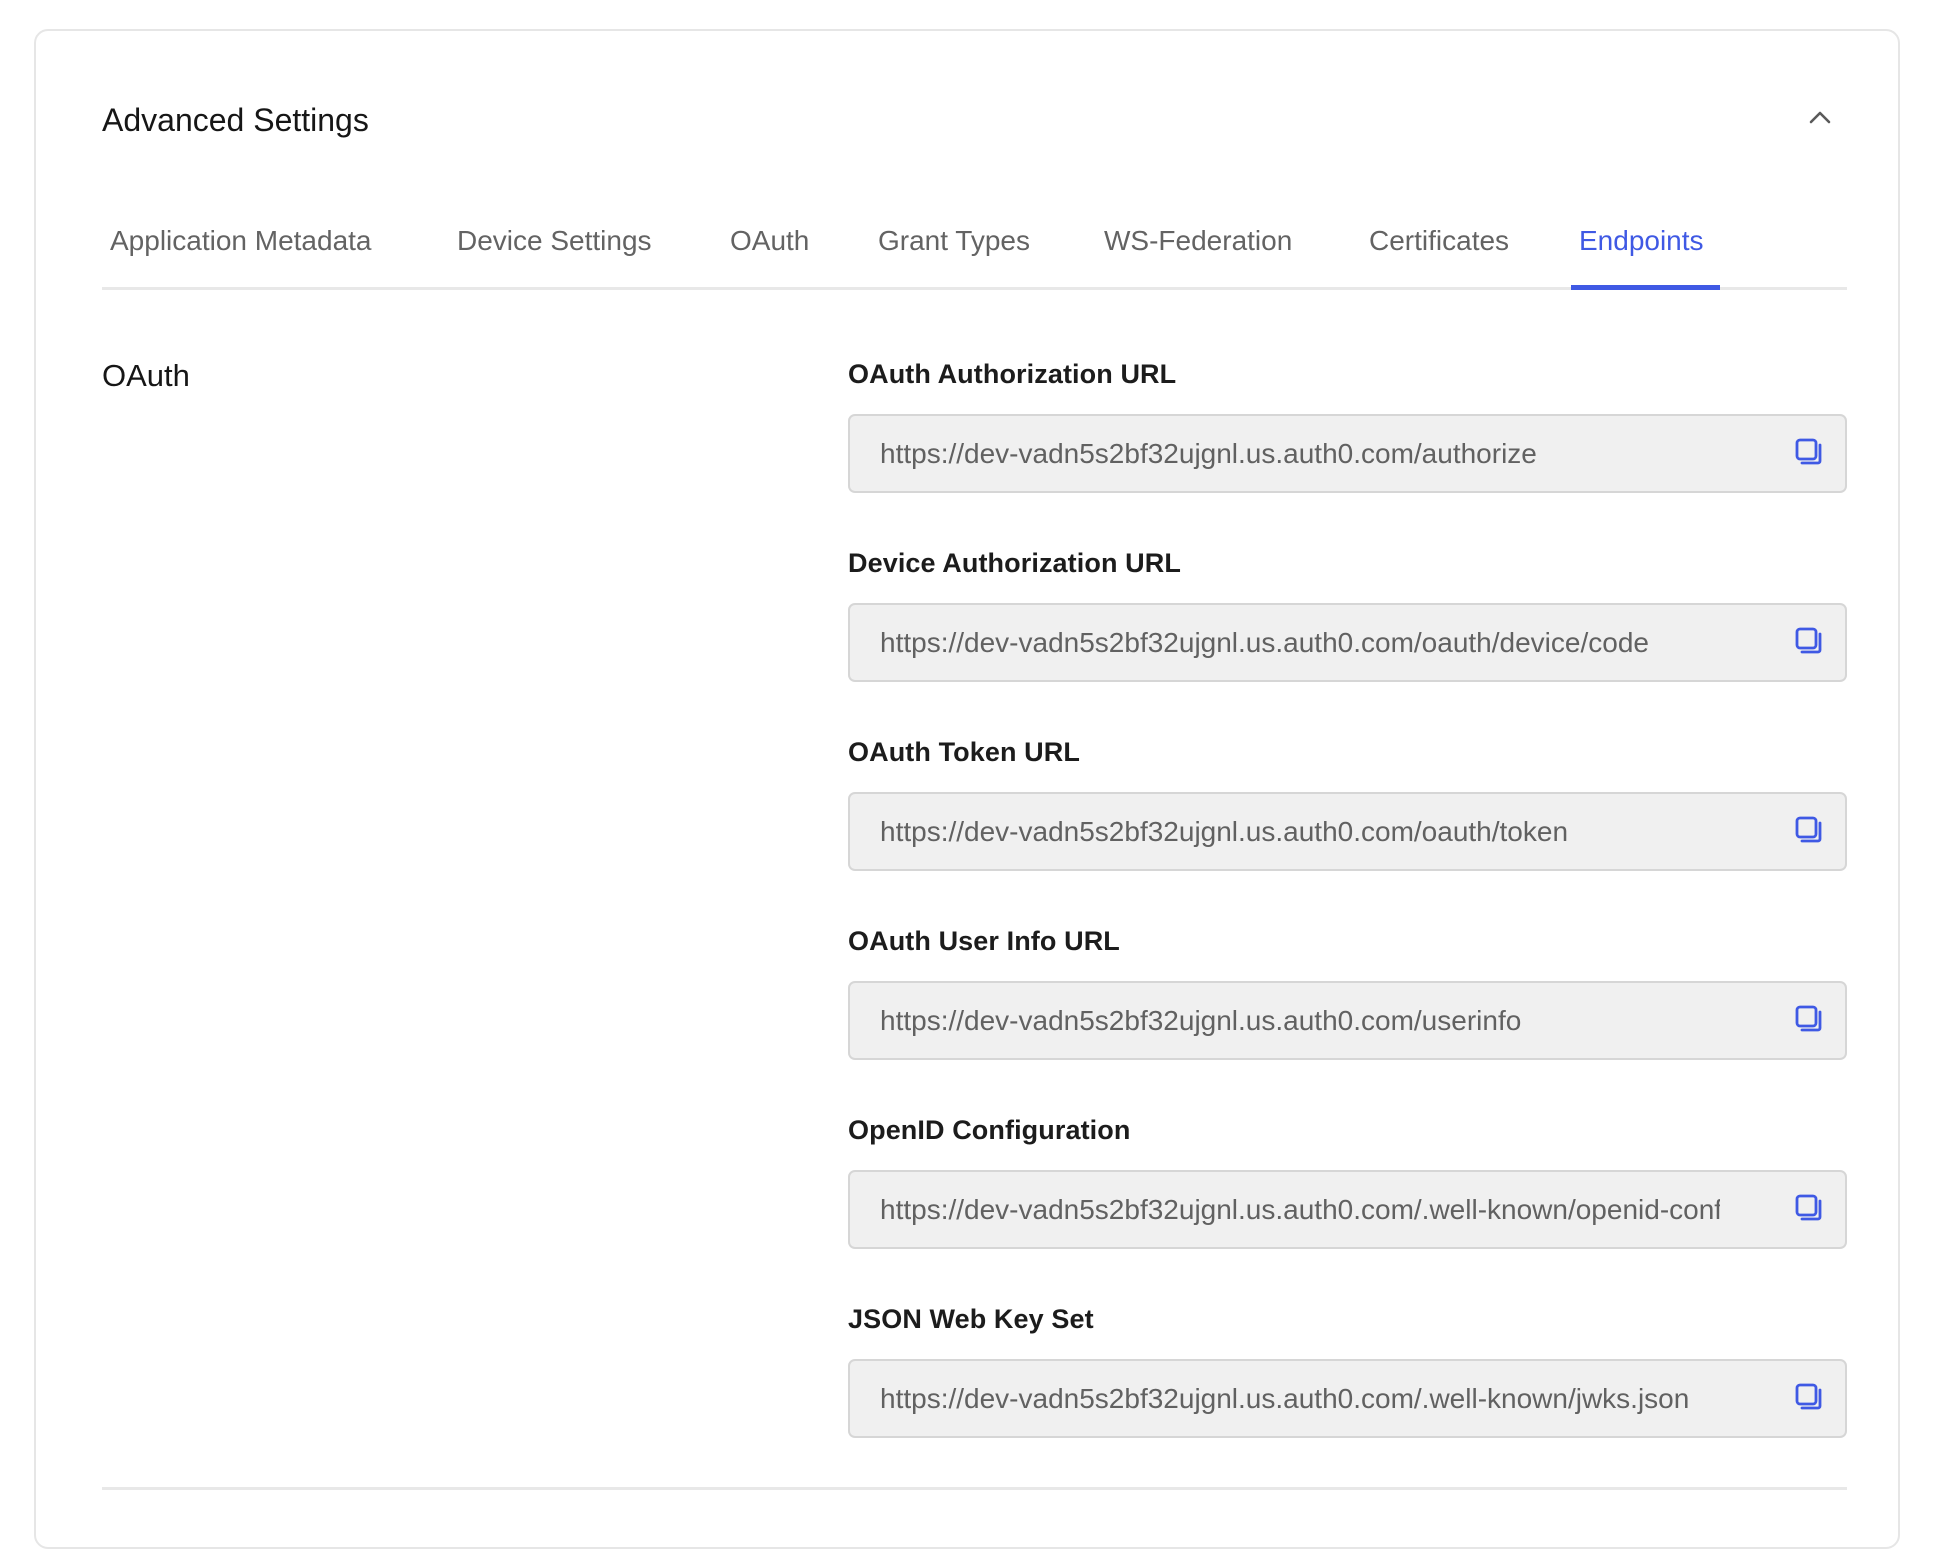  What do you see at coordinates (1300, 1398) in the screenshot?
I see `json-web-key-set-input` at bounding box center [1300, 1398].